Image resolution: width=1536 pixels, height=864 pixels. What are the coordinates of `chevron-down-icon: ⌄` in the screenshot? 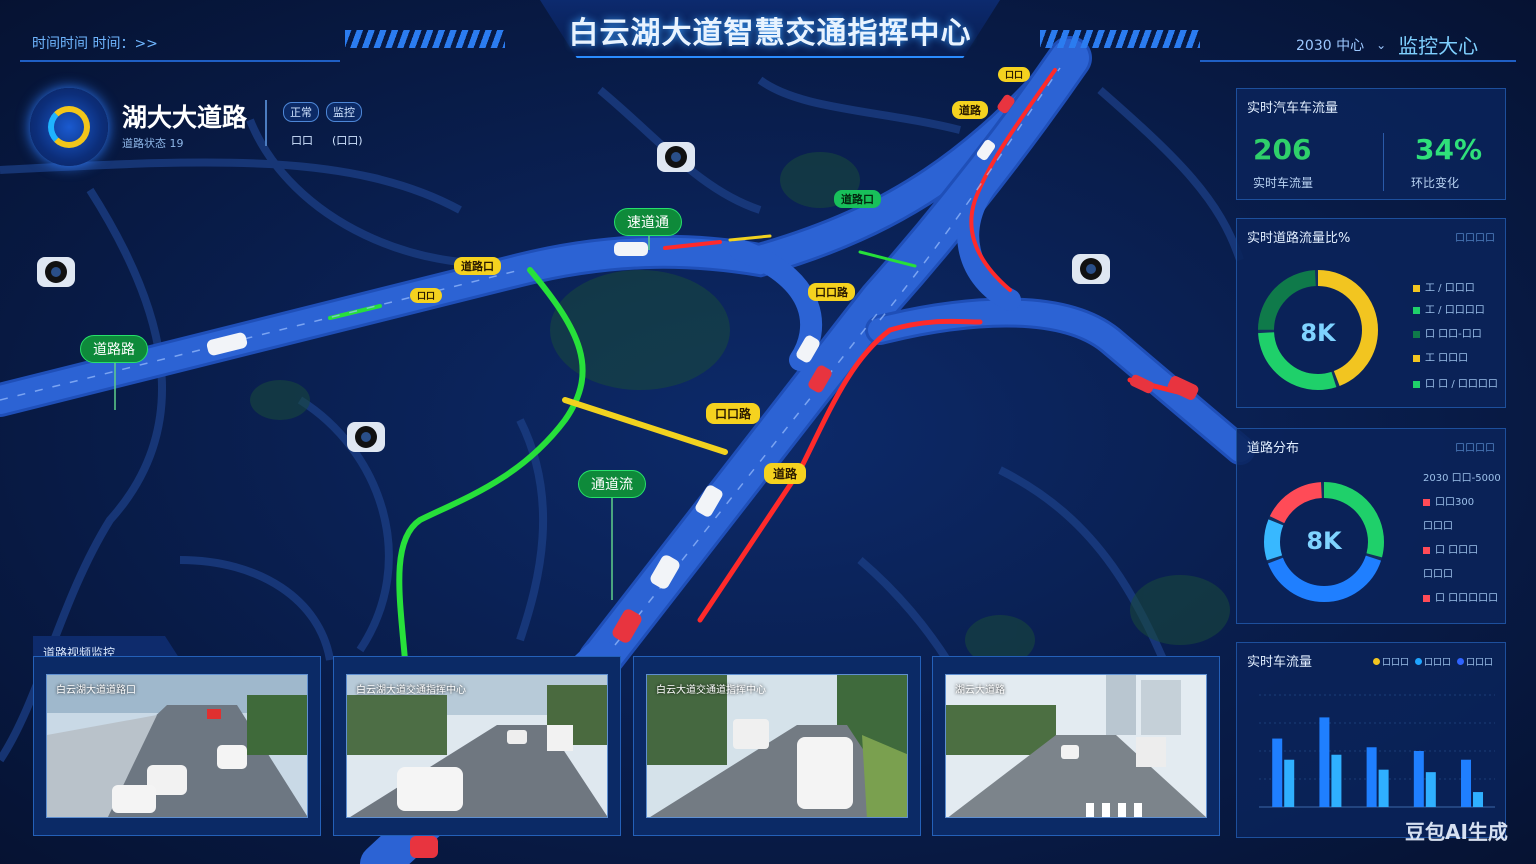 It's located at (1381, 45).